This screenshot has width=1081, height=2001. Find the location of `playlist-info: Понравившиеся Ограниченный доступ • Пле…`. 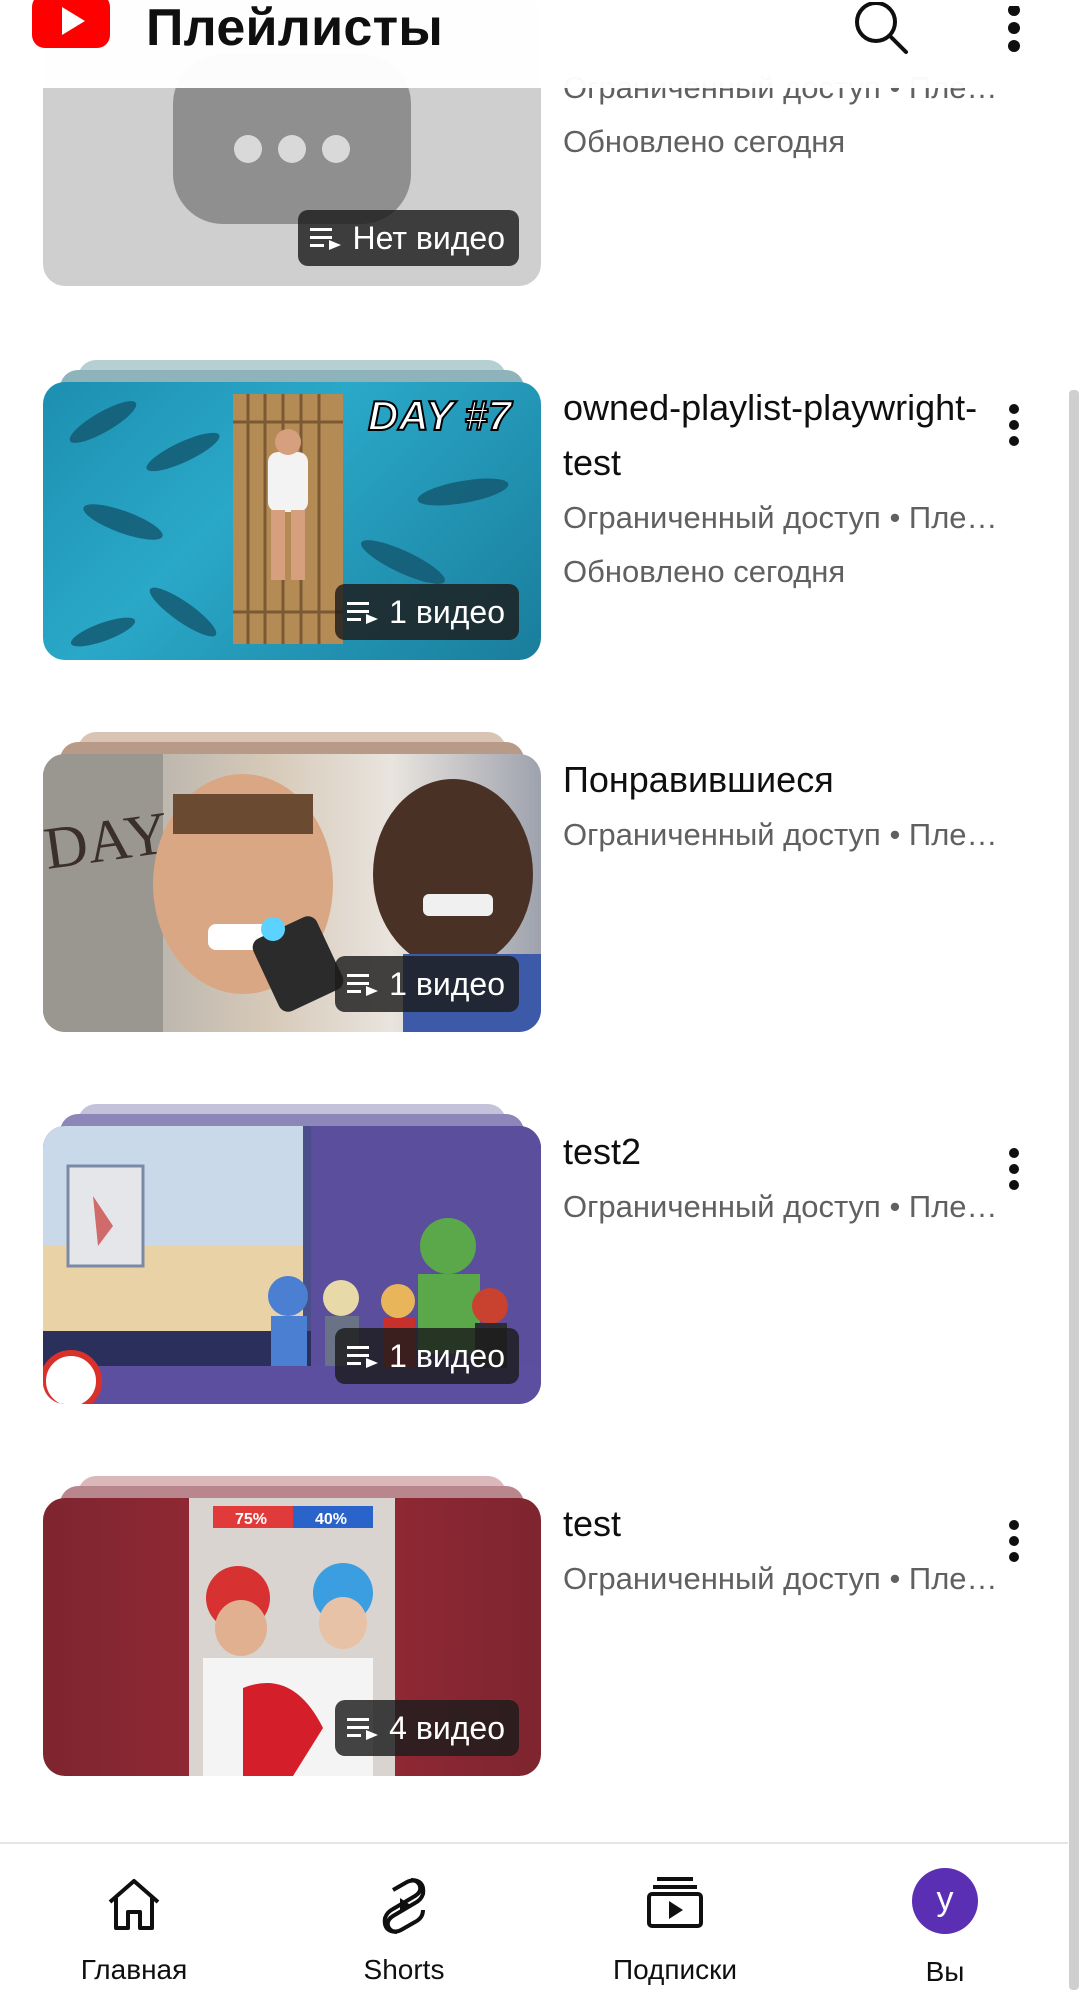

playlist-info: Понравившиеся Ограниченный доступ • Пле… is located at coordinates (798, 804).